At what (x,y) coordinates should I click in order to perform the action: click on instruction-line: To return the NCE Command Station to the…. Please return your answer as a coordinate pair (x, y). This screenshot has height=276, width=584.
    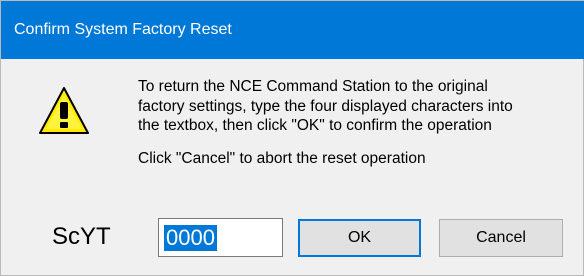
    Looking at the image, I should click on (313, 86).